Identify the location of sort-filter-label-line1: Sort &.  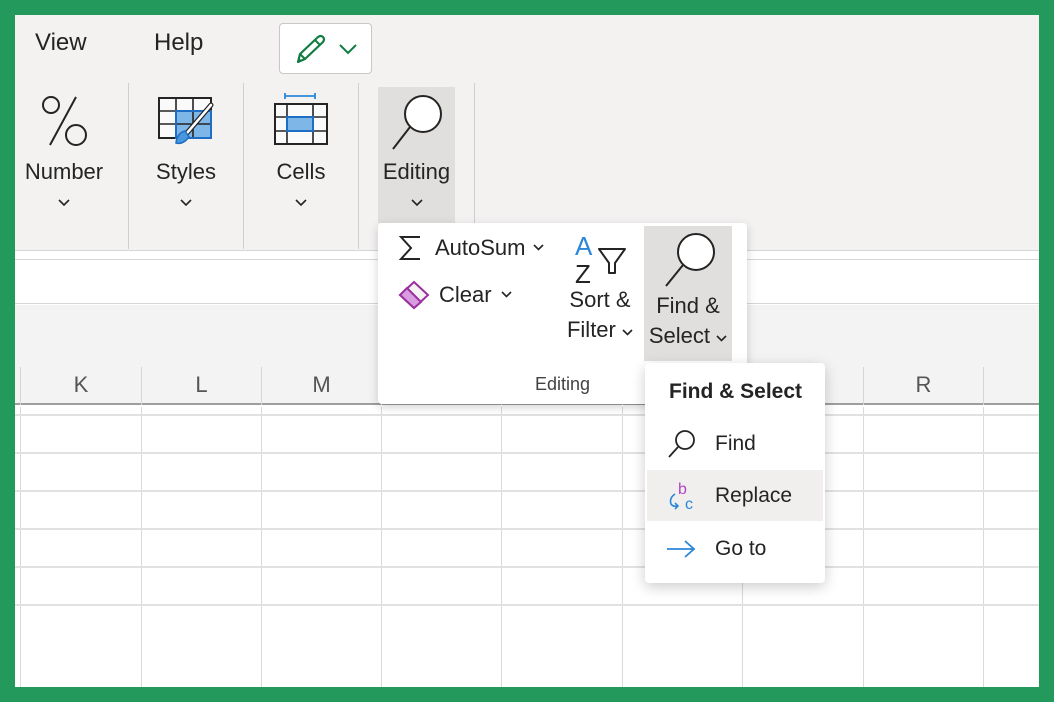
(600, 299).